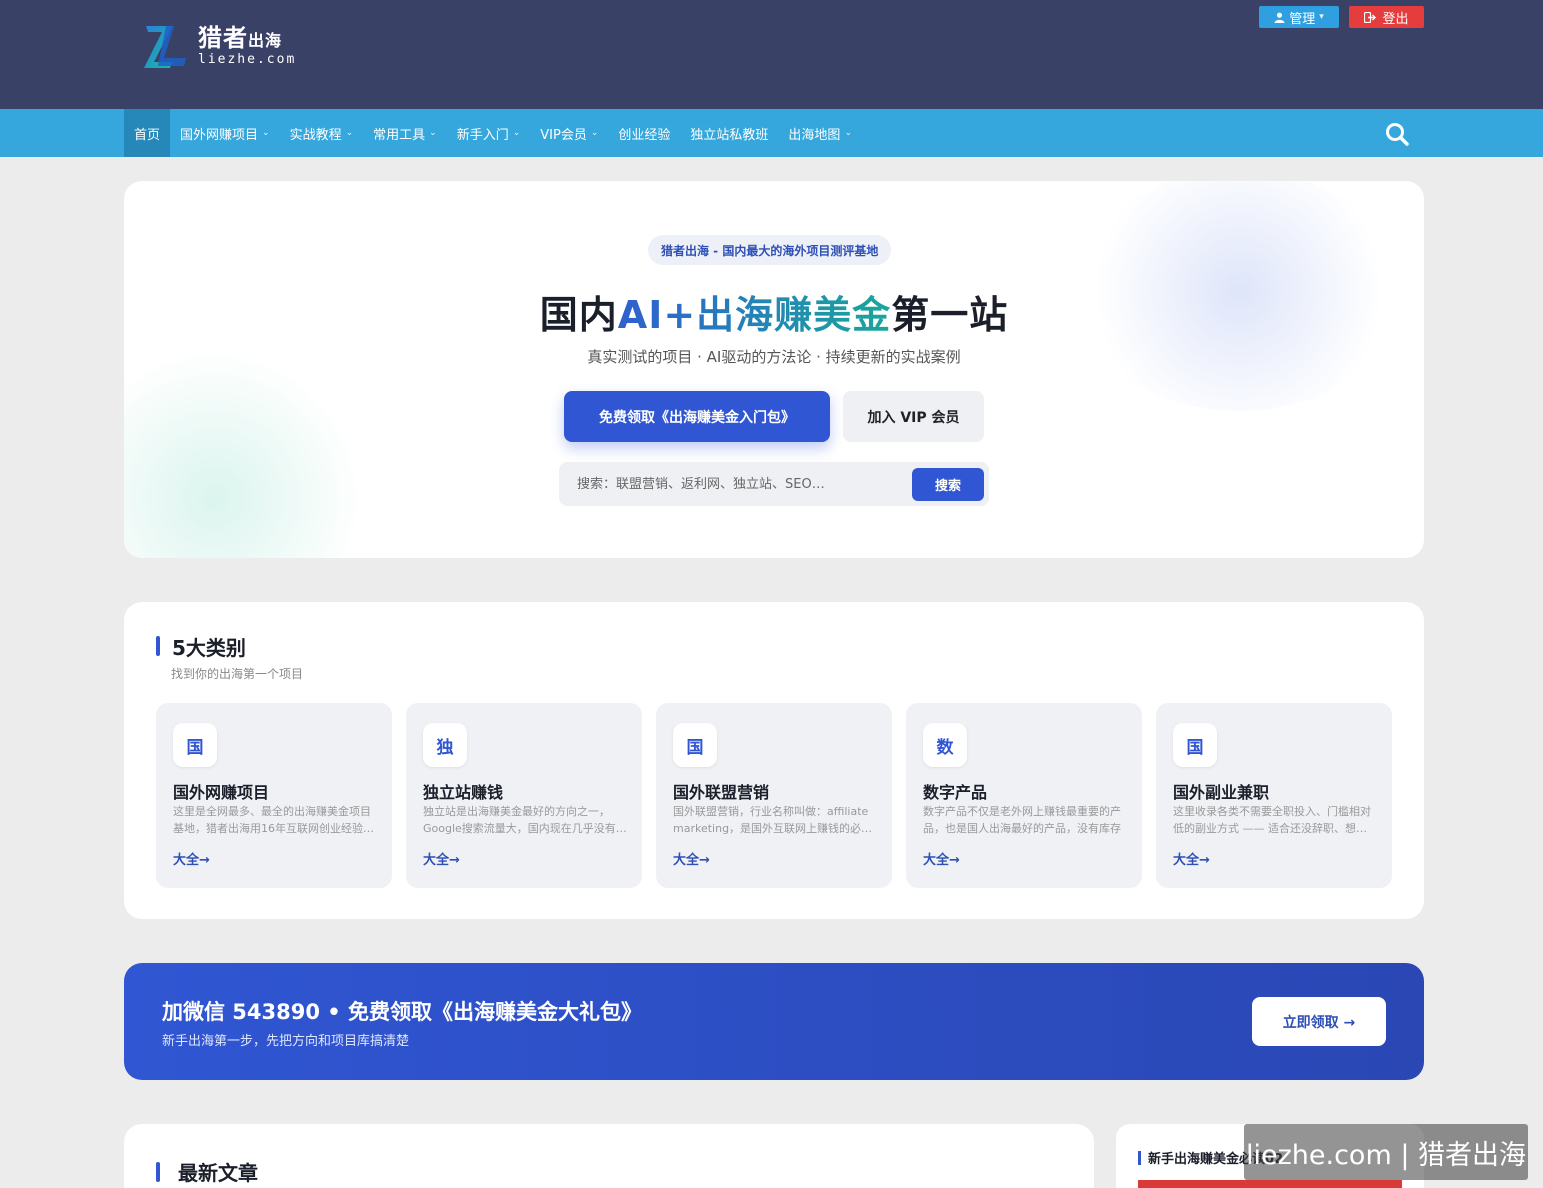 The image size is (1543, 1188). What do you see at coordinates (754, 315) in the screenshot?
I see `hero-title-highlight: AI+出海赚美金` at bounding box center [754, 315].